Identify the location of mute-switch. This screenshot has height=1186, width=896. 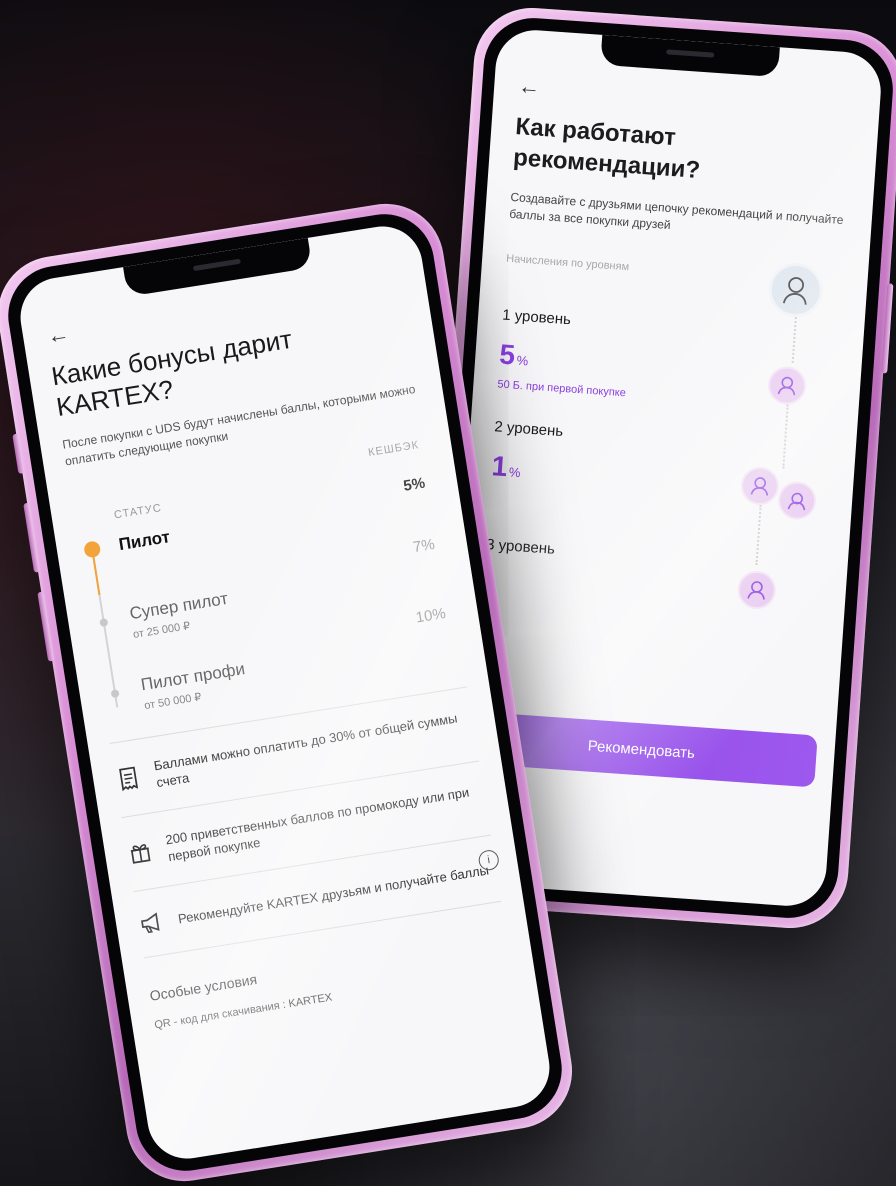
(18, 453).